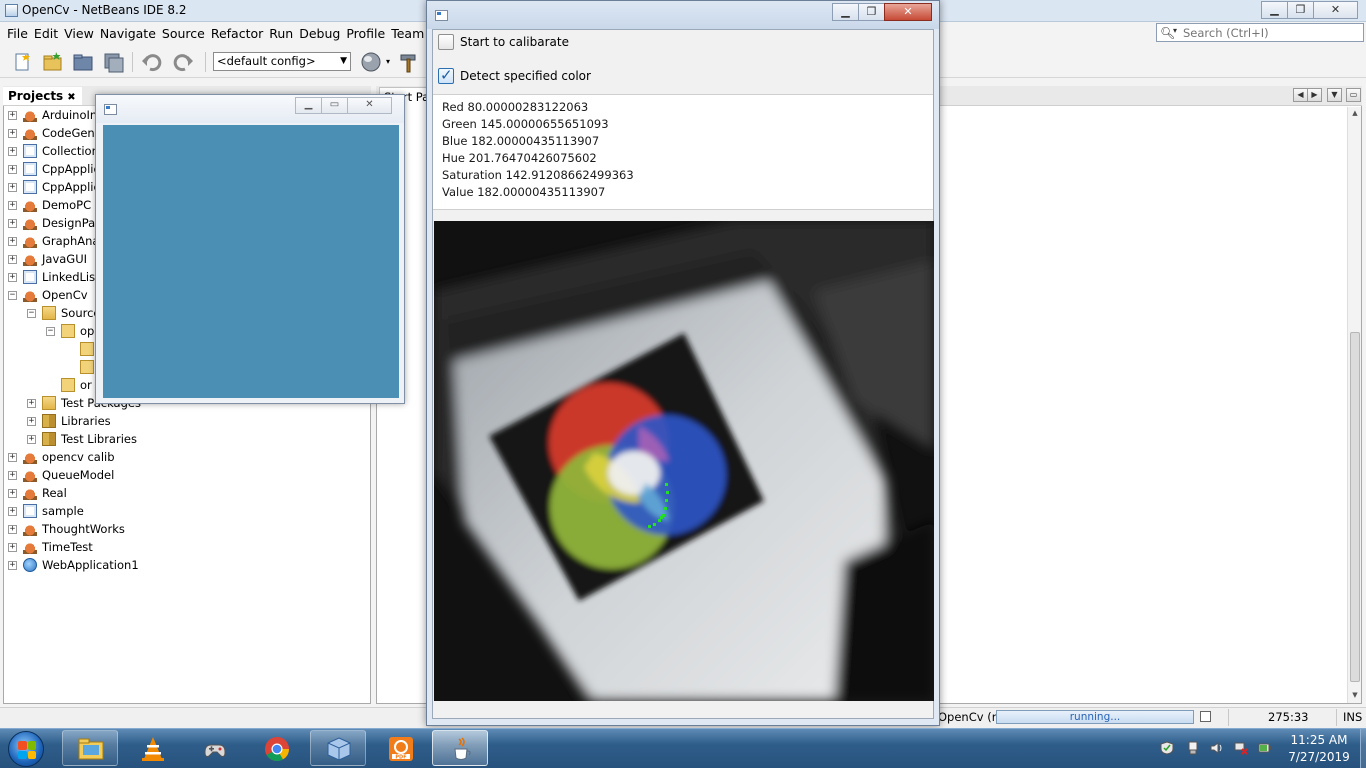  Describe the element at coordinates (73, 565) in the screenshot. I see `tree-item: + WebApplication1` at that location.